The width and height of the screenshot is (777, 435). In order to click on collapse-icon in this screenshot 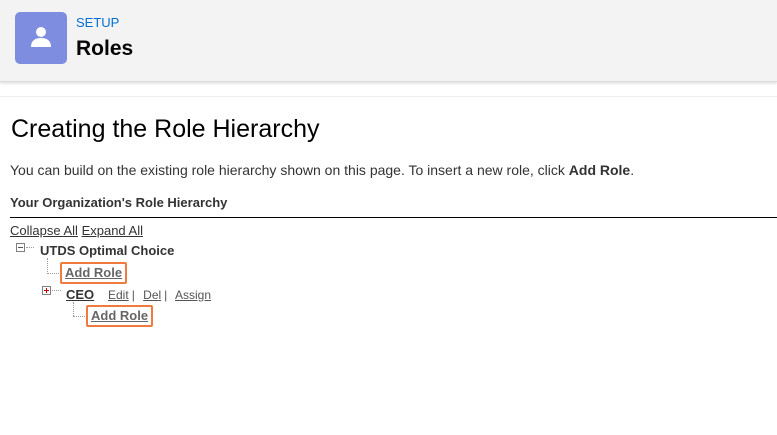, I will do `click(20, 247)`.